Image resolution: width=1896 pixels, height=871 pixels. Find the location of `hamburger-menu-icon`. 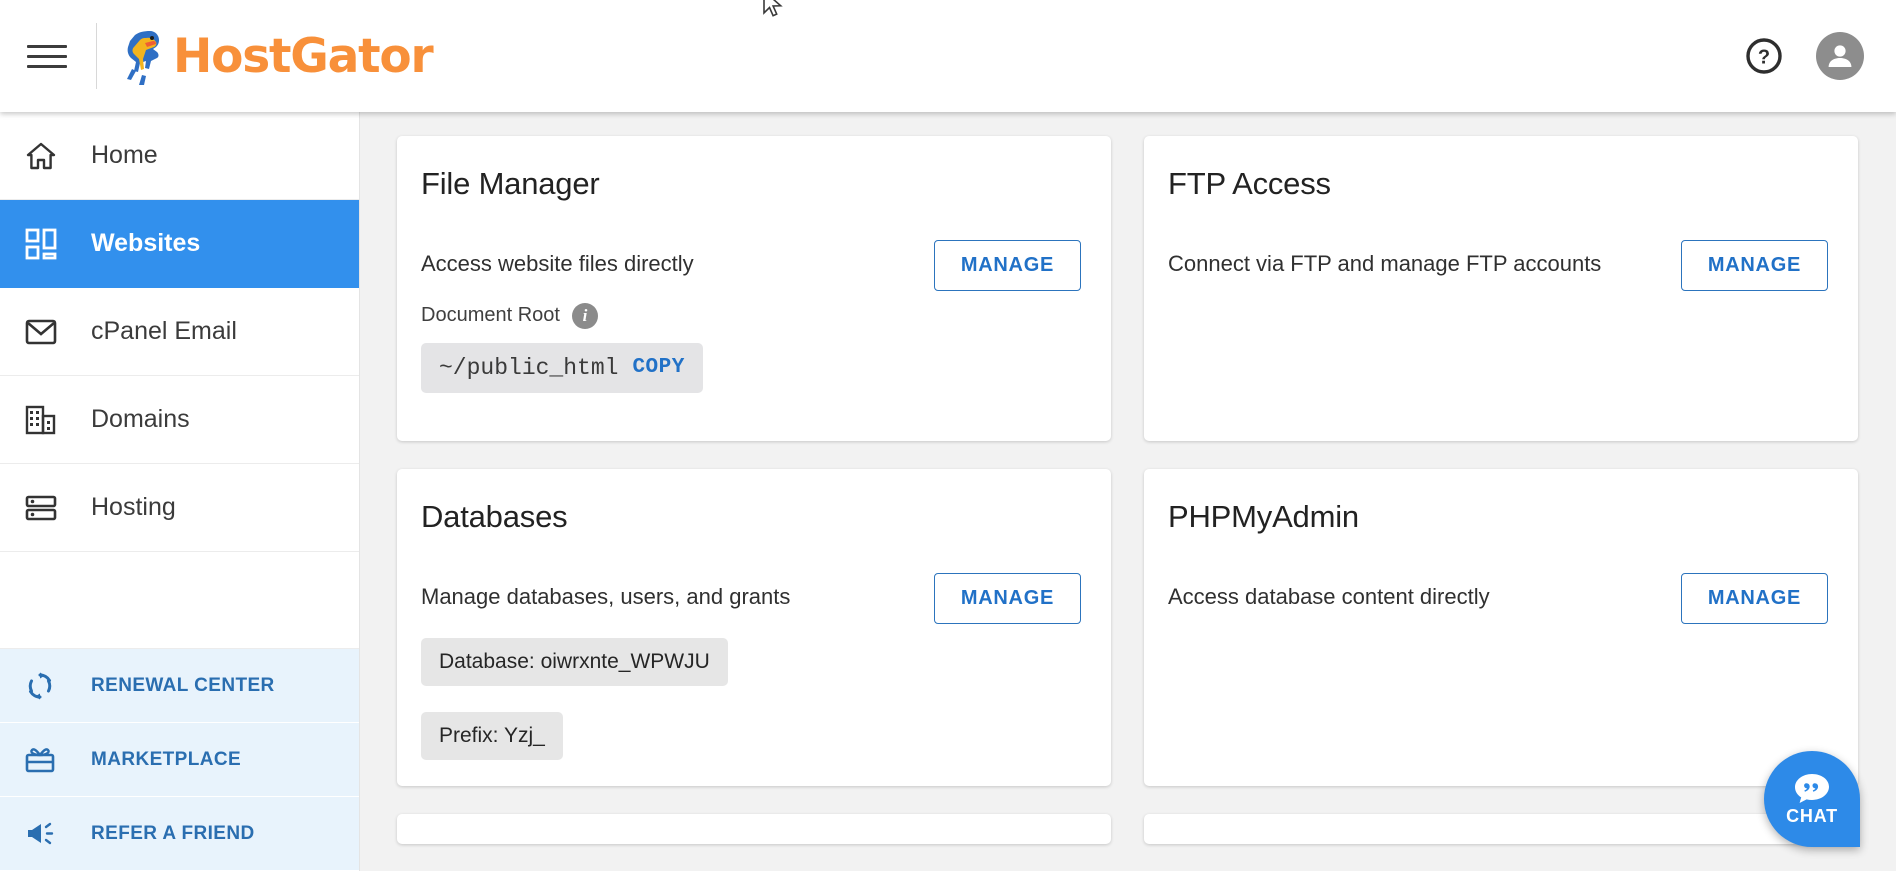

hamburger-menu-icon is located at coordinates (47, 56).